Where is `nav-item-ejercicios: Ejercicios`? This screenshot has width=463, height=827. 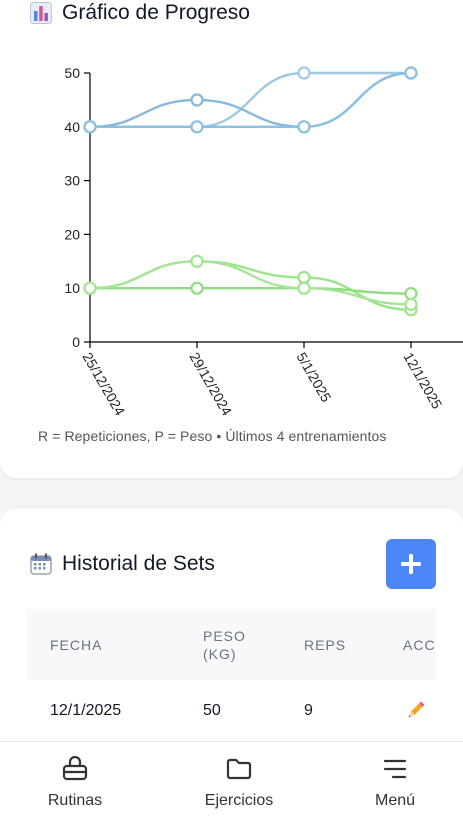
nav-item-ejercicios: Ejercicios is located at coordinates (239, 784).